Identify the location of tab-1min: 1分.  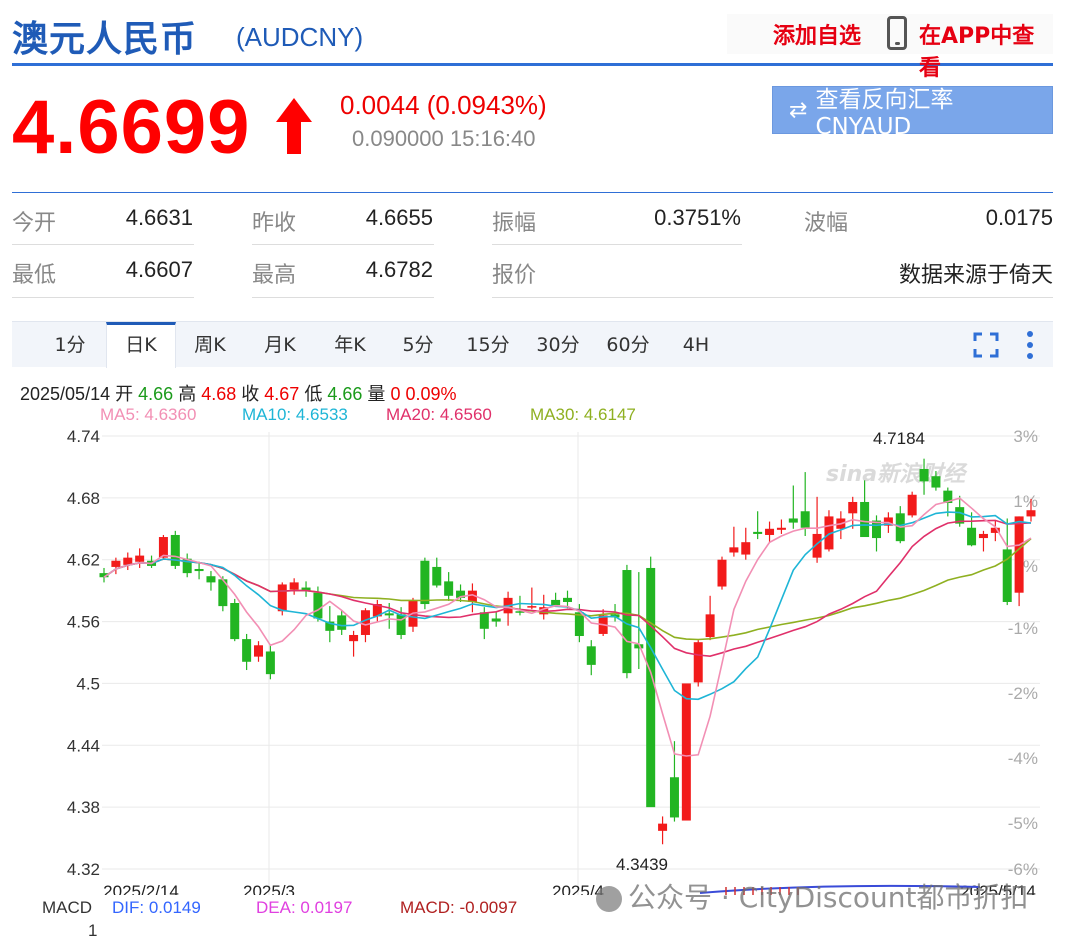
(70, 345).